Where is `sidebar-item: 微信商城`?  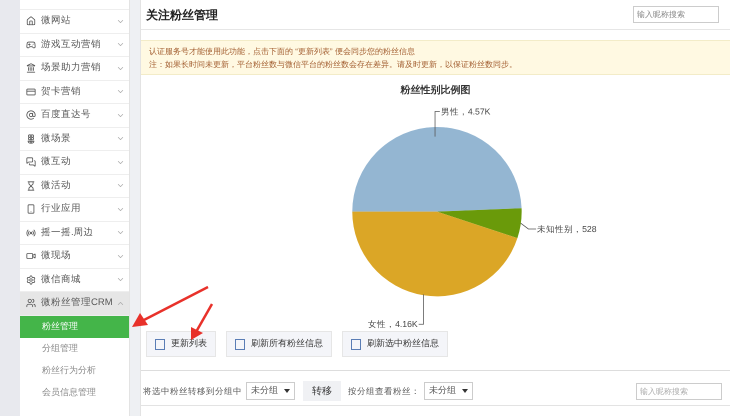 sidebar-item: 微信商城 is located at coordinates (74, 280).